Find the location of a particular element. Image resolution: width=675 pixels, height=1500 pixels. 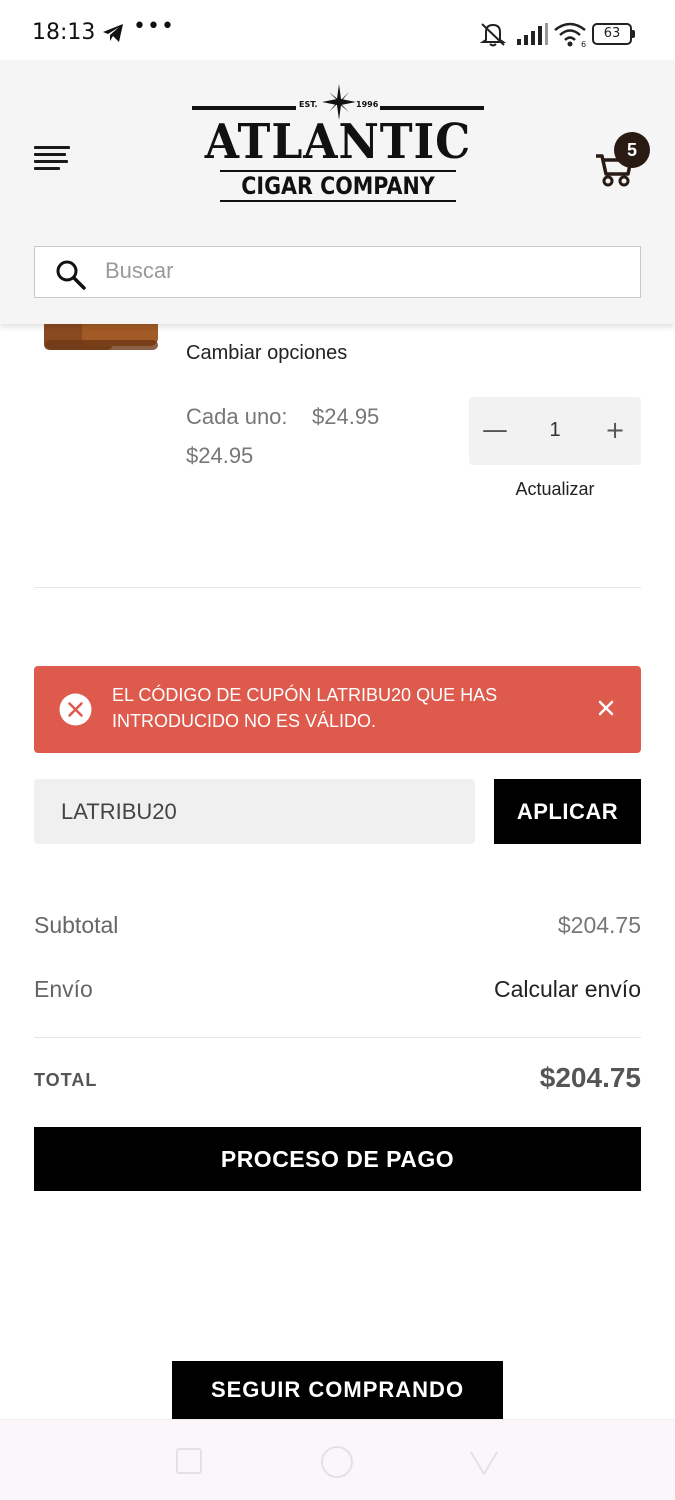

home-icon is located at coordinates (337, 1462).